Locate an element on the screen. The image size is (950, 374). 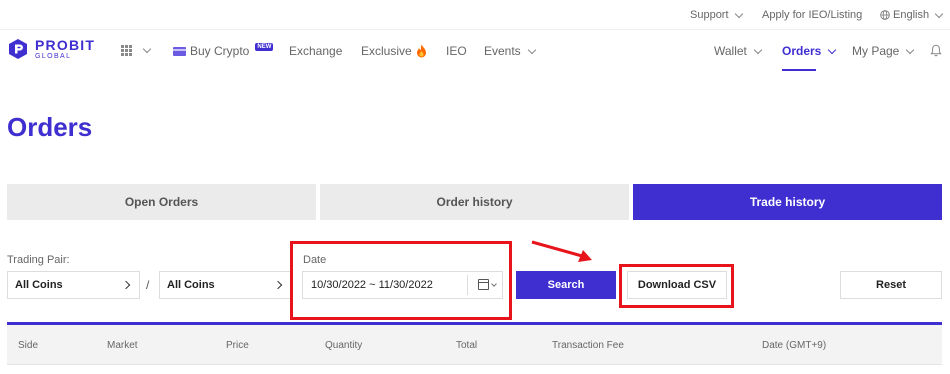
date-divider is located at coordinates (467, 285).